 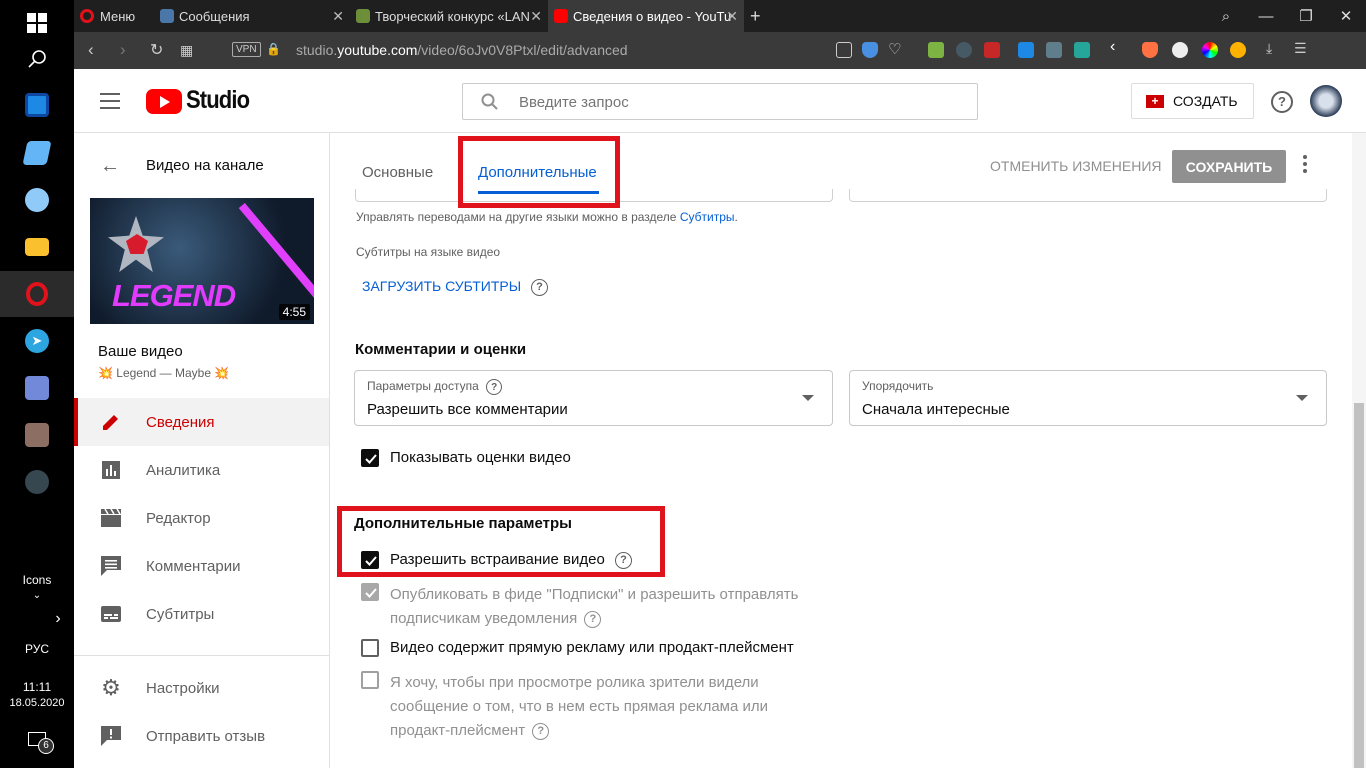 I want to click on create-button: + СОЗДАТЬ, so click(x=1192, y=101).